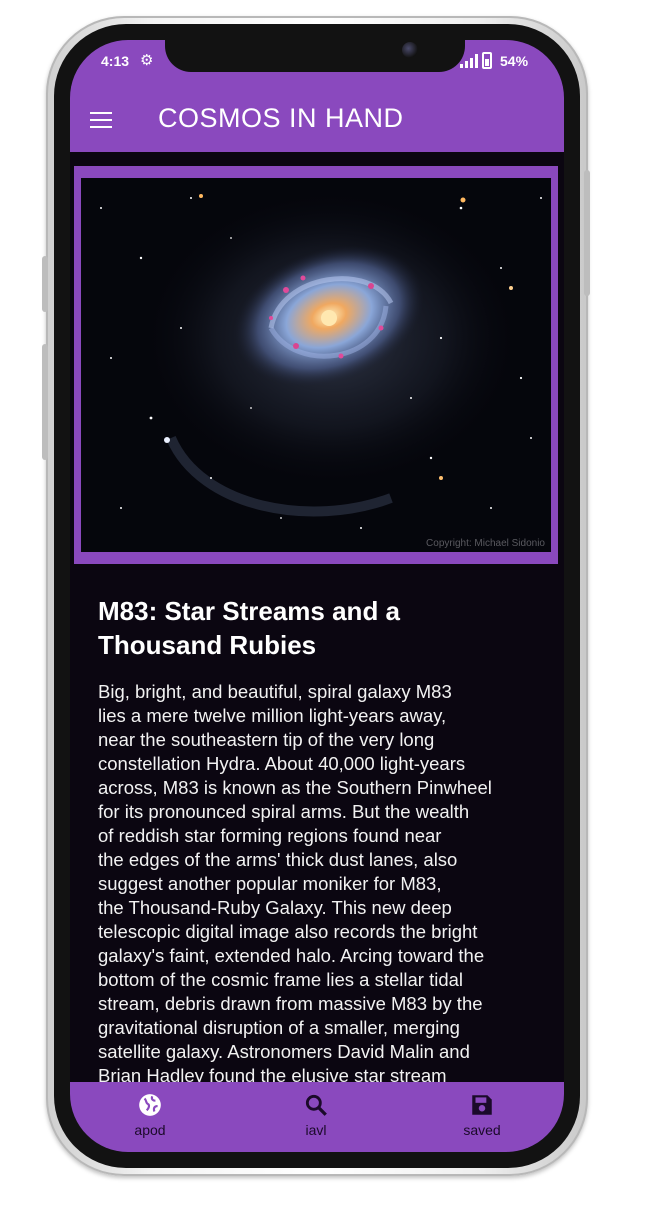 The width and height of the screenshot is (648, 1222). Describe the element at coordinates (316, 1105) in the screenshot. I see `search-icon` at that location.